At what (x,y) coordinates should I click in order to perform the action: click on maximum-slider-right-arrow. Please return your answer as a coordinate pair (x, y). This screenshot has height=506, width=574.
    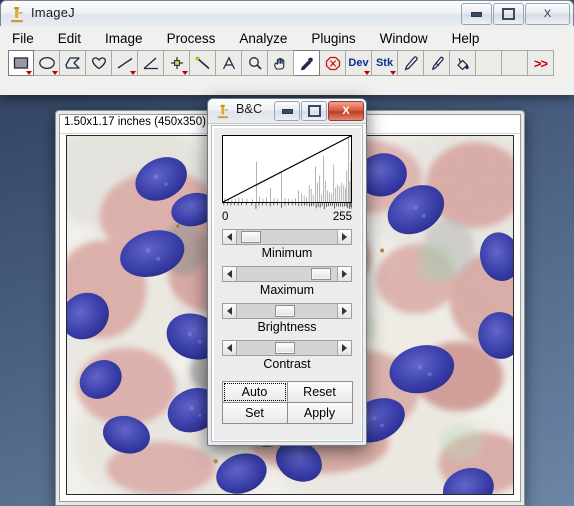
    Looking at the image, I should click on (344, 274).